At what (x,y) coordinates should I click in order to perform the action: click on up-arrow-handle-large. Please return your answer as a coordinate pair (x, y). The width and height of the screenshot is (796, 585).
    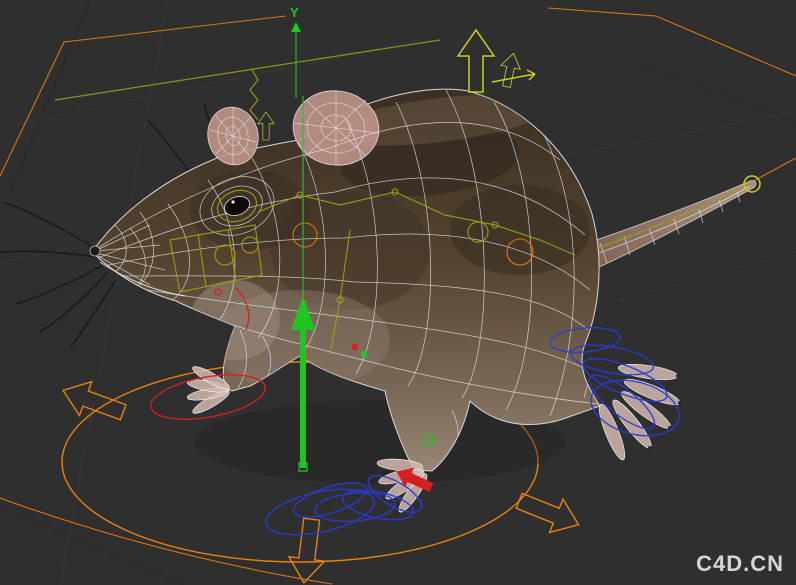
    Looking at the image, I should click on (476, 61).